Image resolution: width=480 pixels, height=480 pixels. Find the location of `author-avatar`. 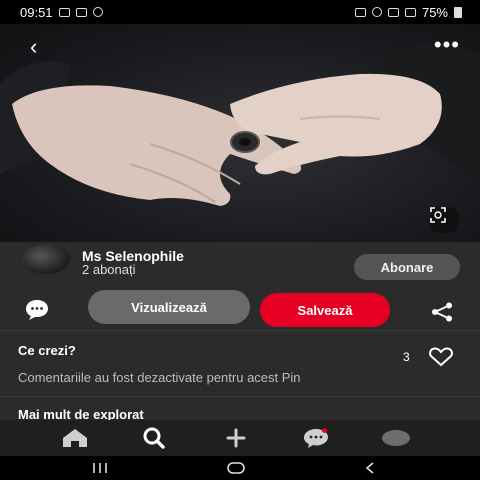

author-avatar is located at coordinates (46, 259).